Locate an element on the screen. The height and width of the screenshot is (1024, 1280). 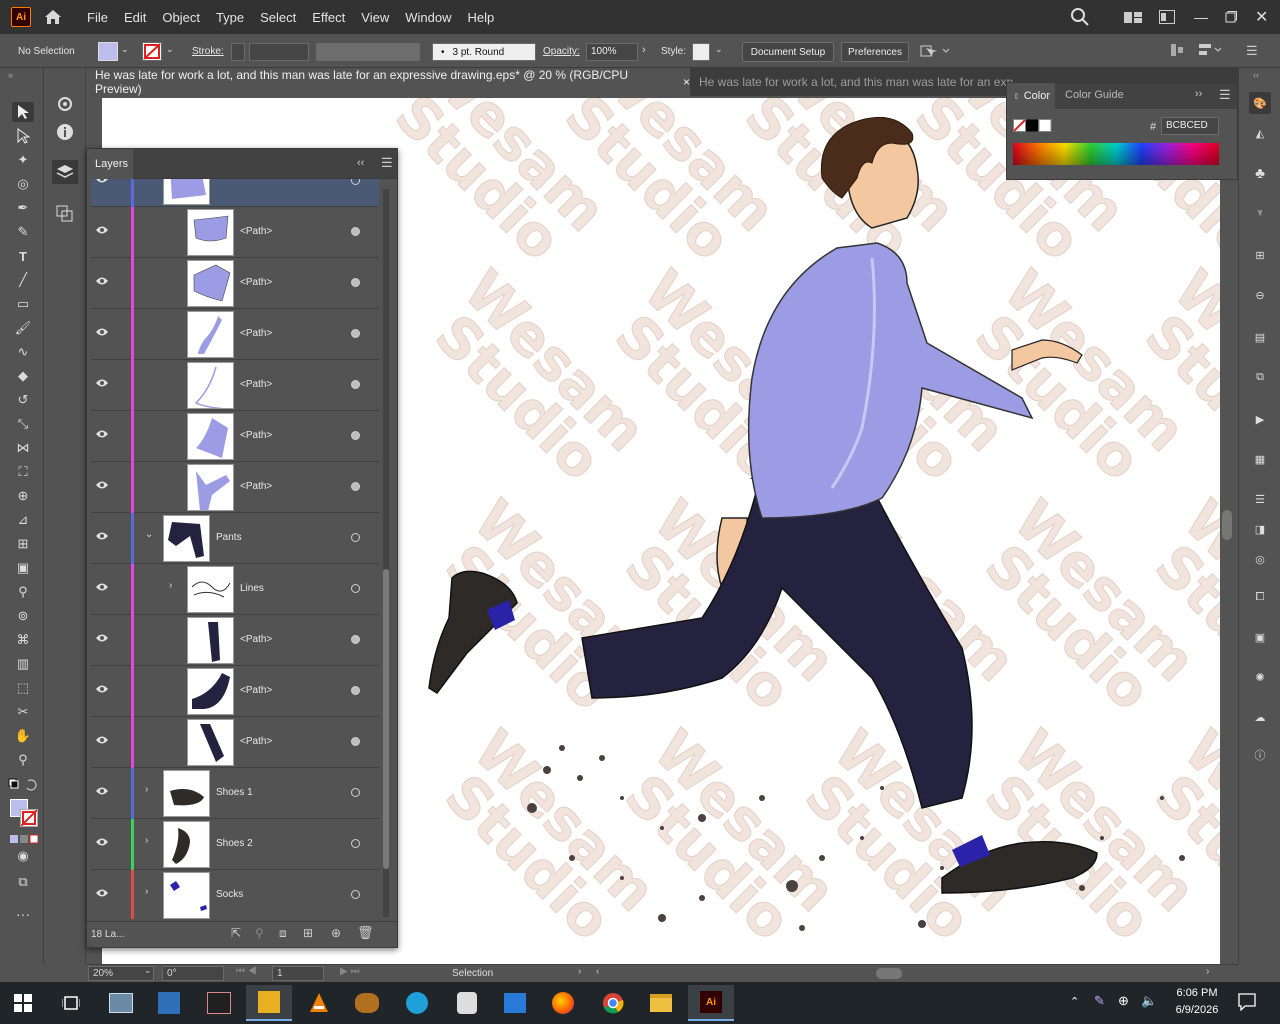
color-panel-icon: 🎨 is located at coordinates (1260, 103).